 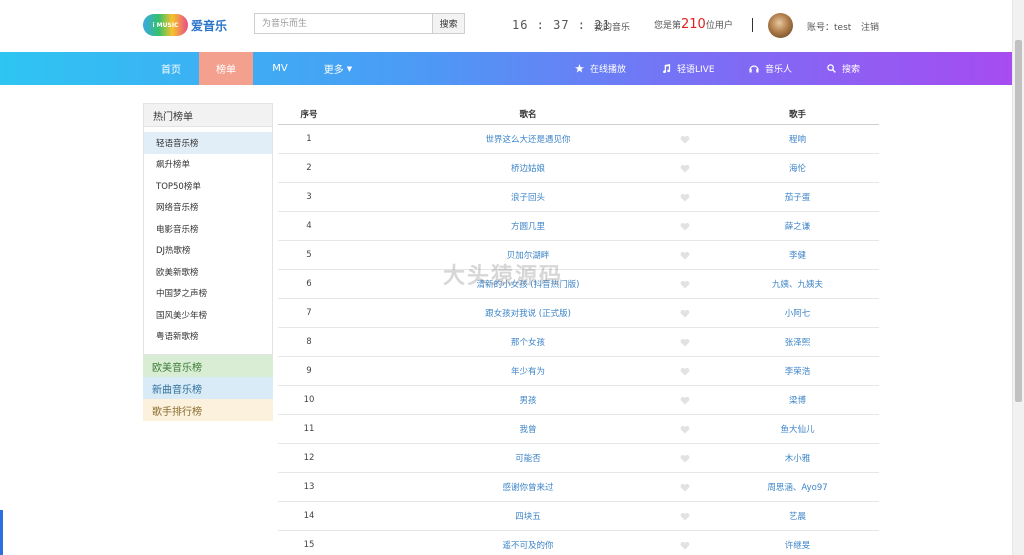 What do you see at coordinates (208, 294) in the screenshot?
I see `sidebar-item: 中国梦之声榜` at bounding box center [208, 294].